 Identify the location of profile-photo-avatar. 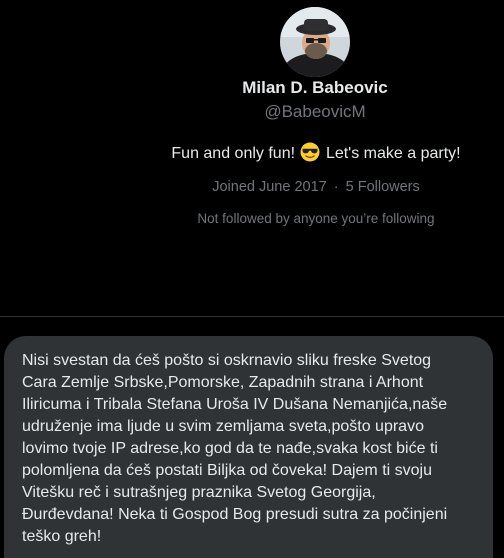
(315, 42).